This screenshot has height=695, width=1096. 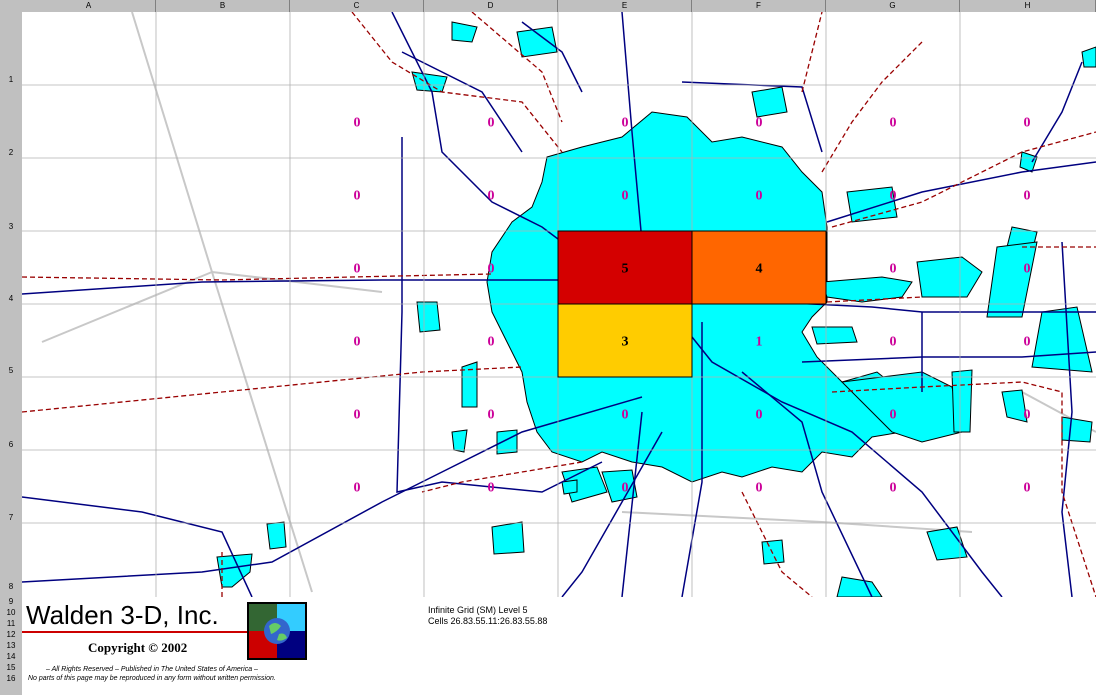 I want to click on column-header-g: G, so click(x=893, y=6).